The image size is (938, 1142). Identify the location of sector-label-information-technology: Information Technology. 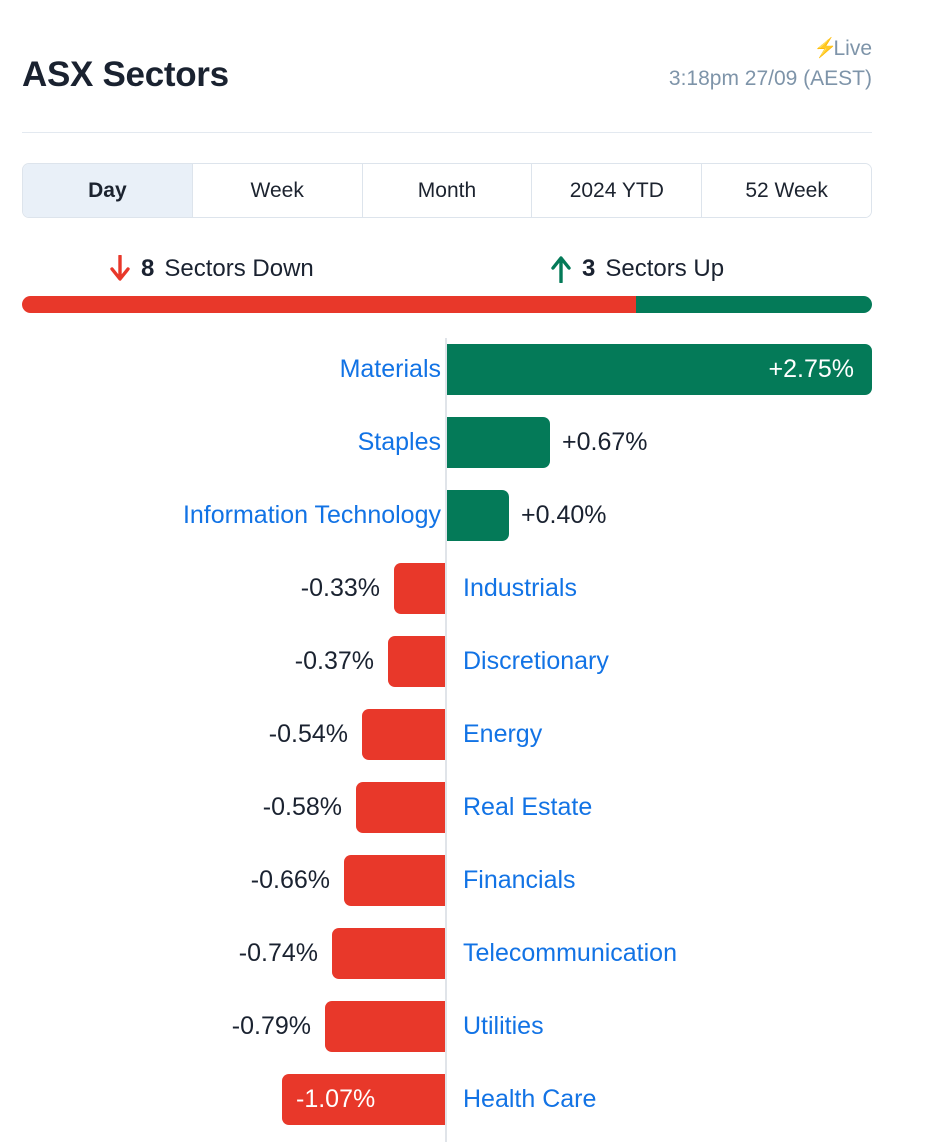
(312, 515).